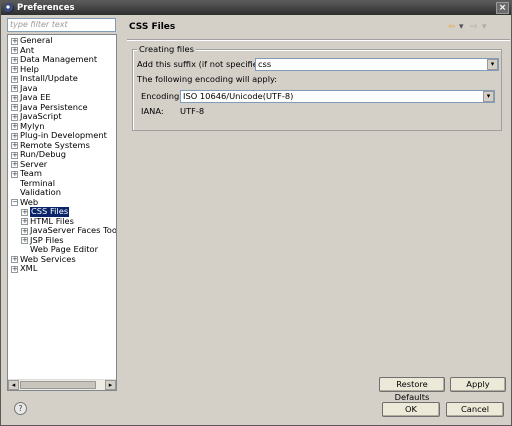  I want to click on header-separator, so click(318, 40).